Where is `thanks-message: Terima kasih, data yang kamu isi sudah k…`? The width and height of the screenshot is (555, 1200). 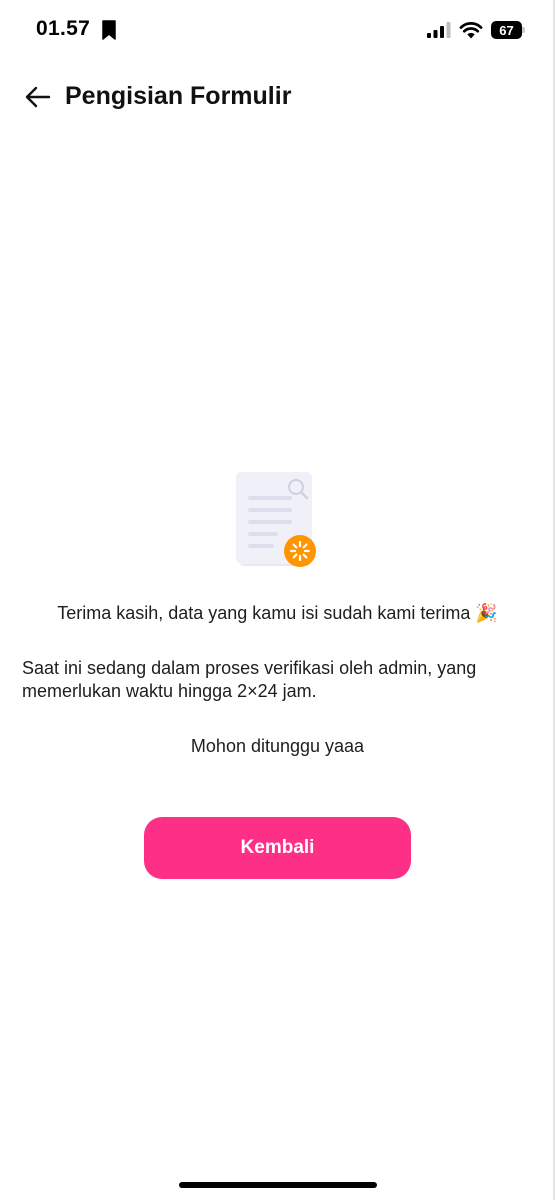
thanks-message: Terima kasih, data yang kamu isi sudah k… is located at coordinates (277, 613).